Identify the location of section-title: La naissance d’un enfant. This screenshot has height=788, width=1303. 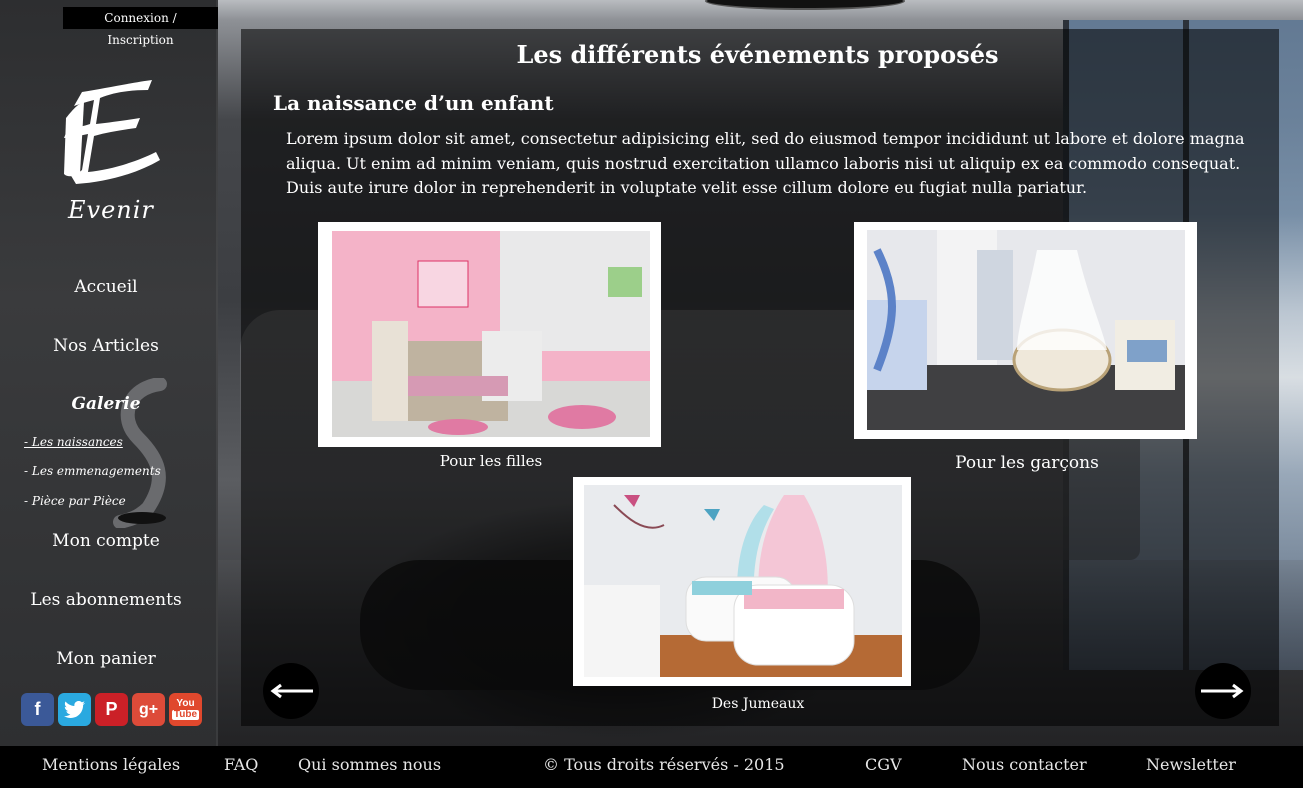
(413, 103).